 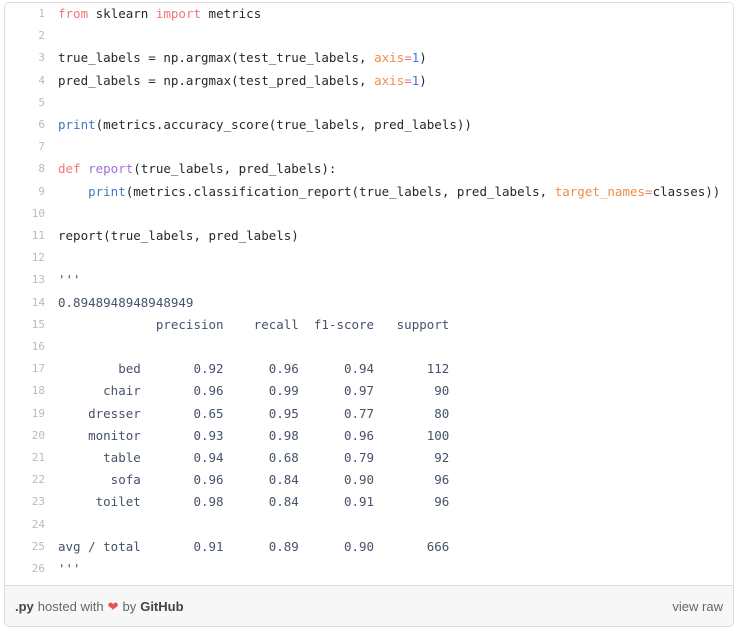 I want to click on line-number: 13, so click(x=29, y=280).